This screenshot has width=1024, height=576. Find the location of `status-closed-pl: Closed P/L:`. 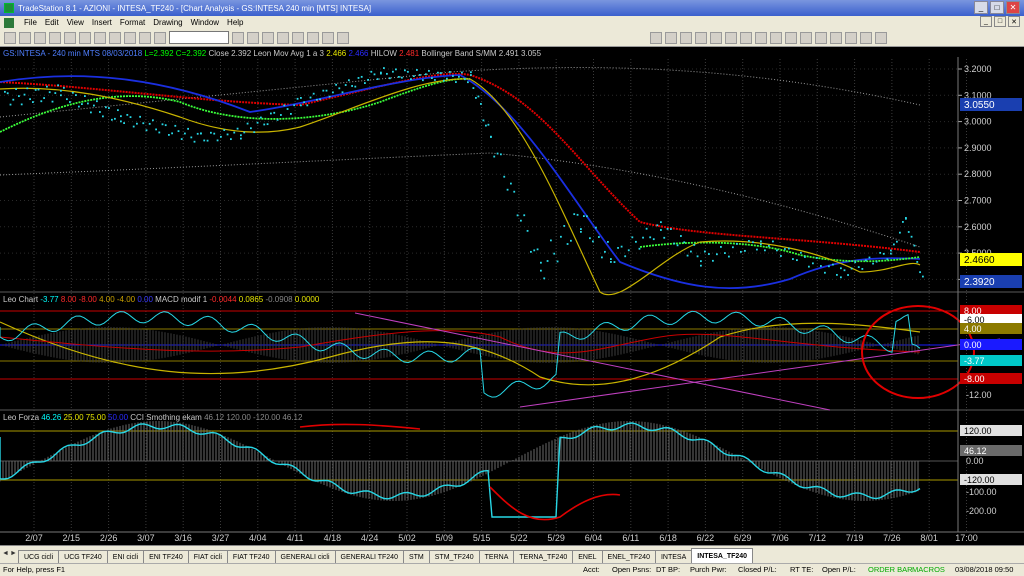

status-closed-pl: Closed P/L: is located at coordinates (757, 569).